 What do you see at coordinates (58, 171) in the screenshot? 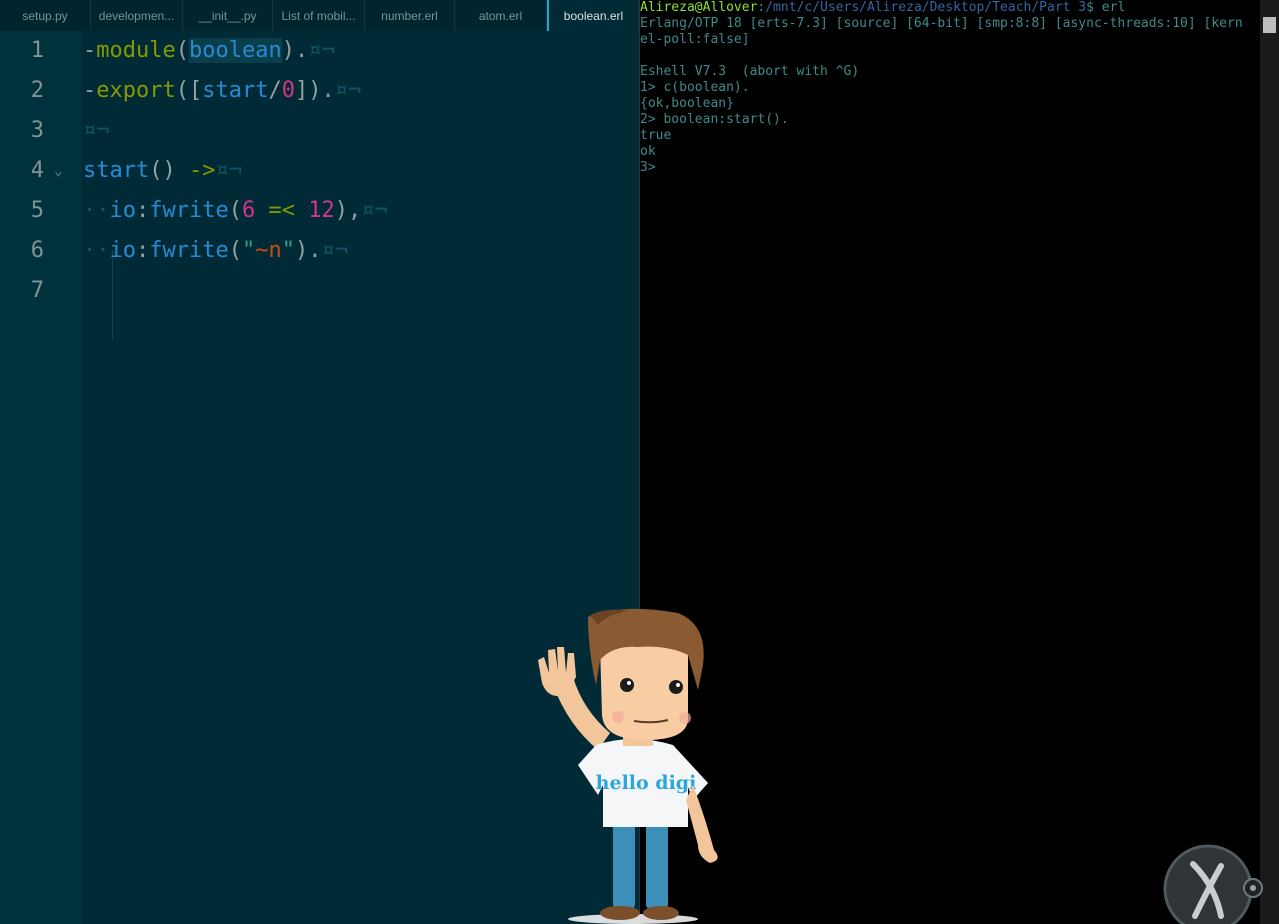
I see `fold-chevron-icon: ⌄` at bounding box center [58, 171].